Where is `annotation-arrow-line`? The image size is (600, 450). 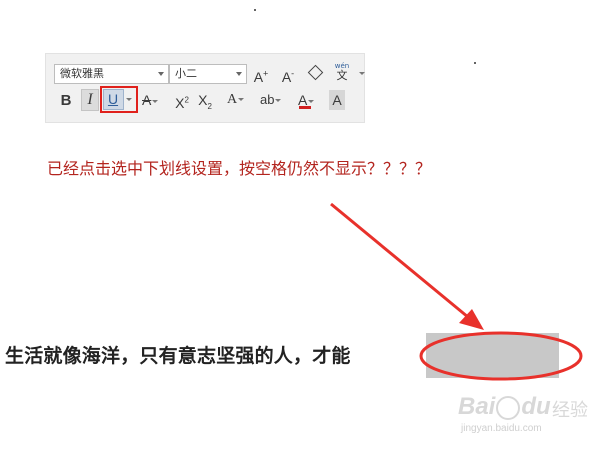 annotation-arrow-line is located at coordinates (402, 263).